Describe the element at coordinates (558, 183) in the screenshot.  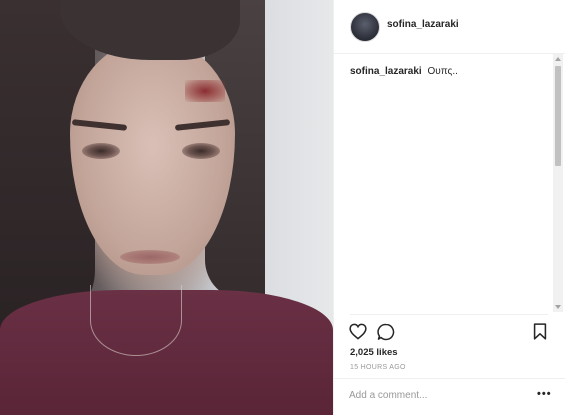
I see `comments-scrollbar` at that location.